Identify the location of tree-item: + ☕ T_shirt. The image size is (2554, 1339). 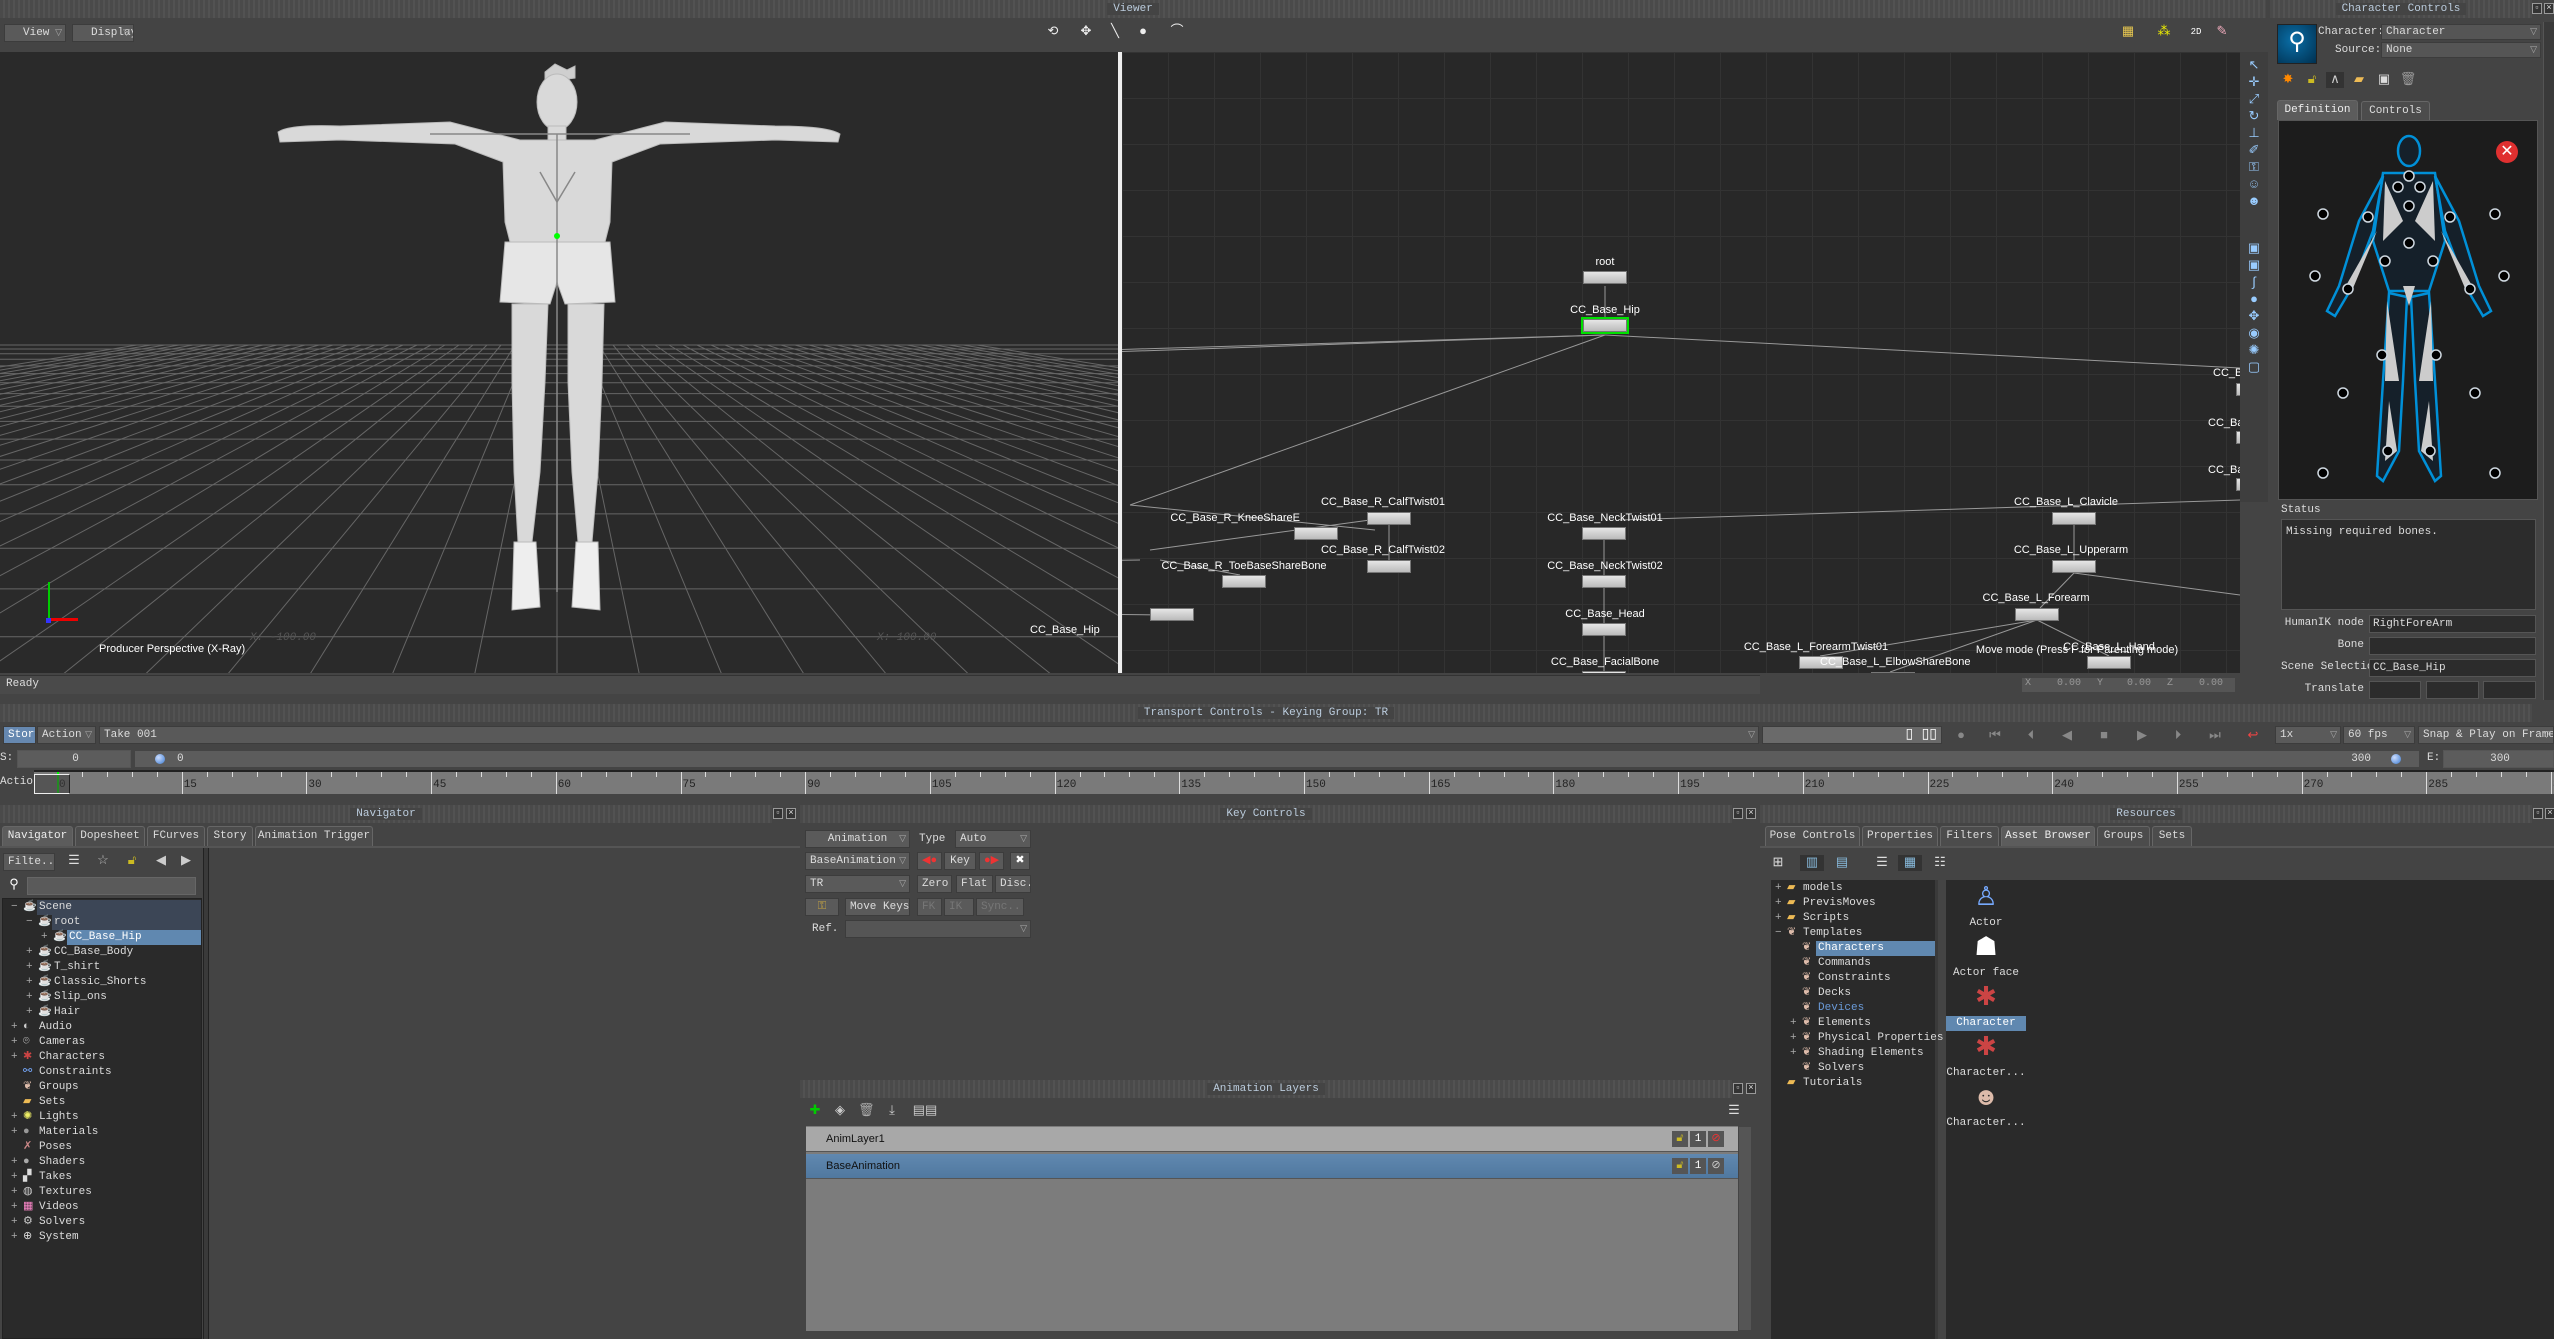
(102, 967).